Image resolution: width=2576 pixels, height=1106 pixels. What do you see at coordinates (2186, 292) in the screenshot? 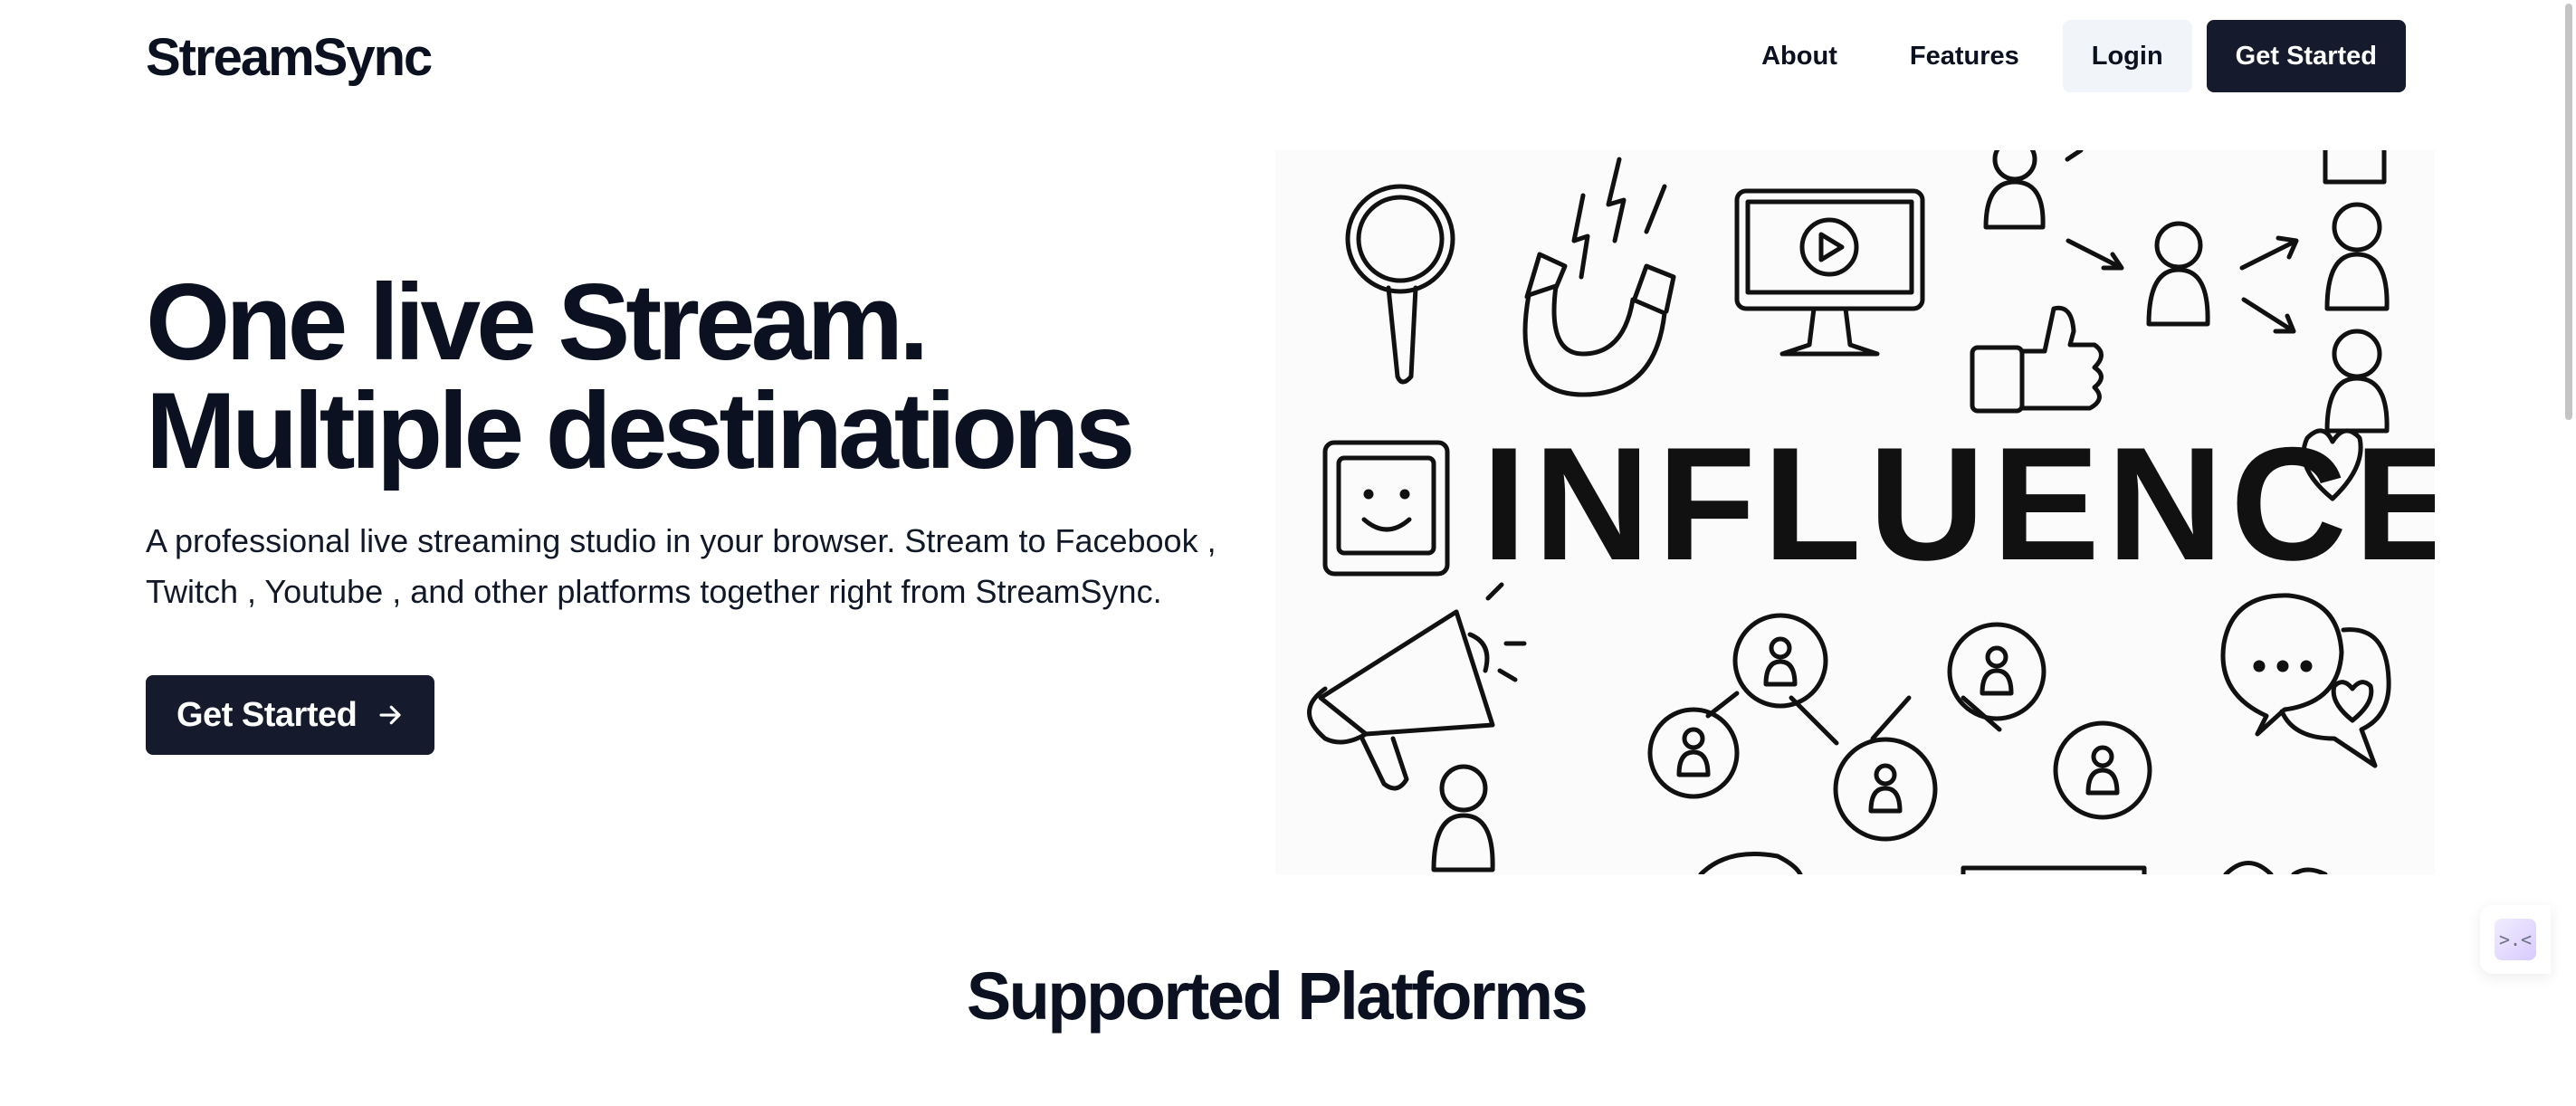
I see `people-network-icon` at bounding box center [2186, 292].